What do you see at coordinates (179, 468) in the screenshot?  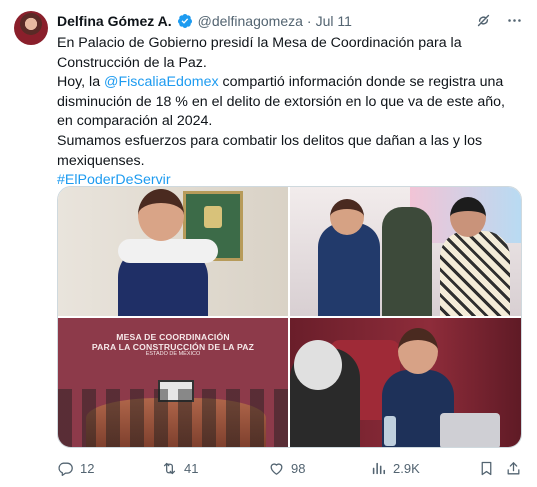 I see `repost-button: 41` at bounding box center [179, 468].